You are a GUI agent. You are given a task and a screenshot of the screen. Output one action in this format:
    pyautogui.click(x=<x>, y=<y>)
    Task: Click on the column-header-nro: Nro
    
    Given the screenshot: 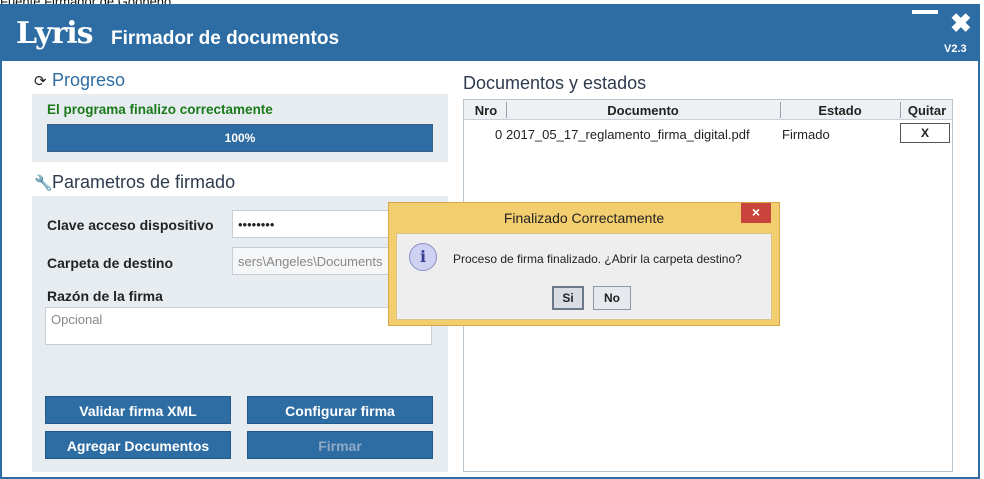 What is the action you would take?
    pyautogui.click(x=486, y=110)
    